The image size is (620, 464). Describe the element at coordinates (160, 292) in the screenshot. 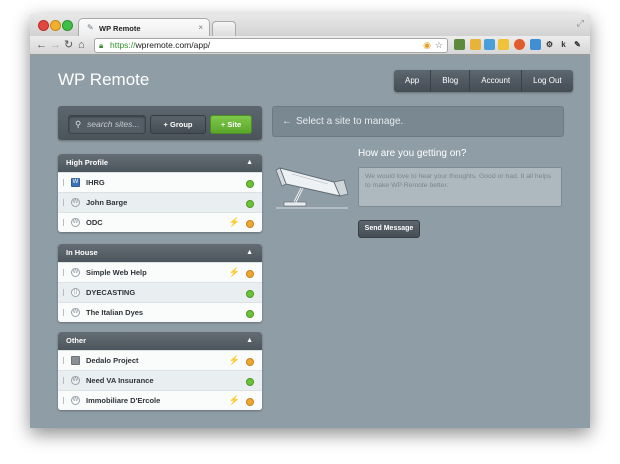

I see `site-row: () DYECASTING` at that location.